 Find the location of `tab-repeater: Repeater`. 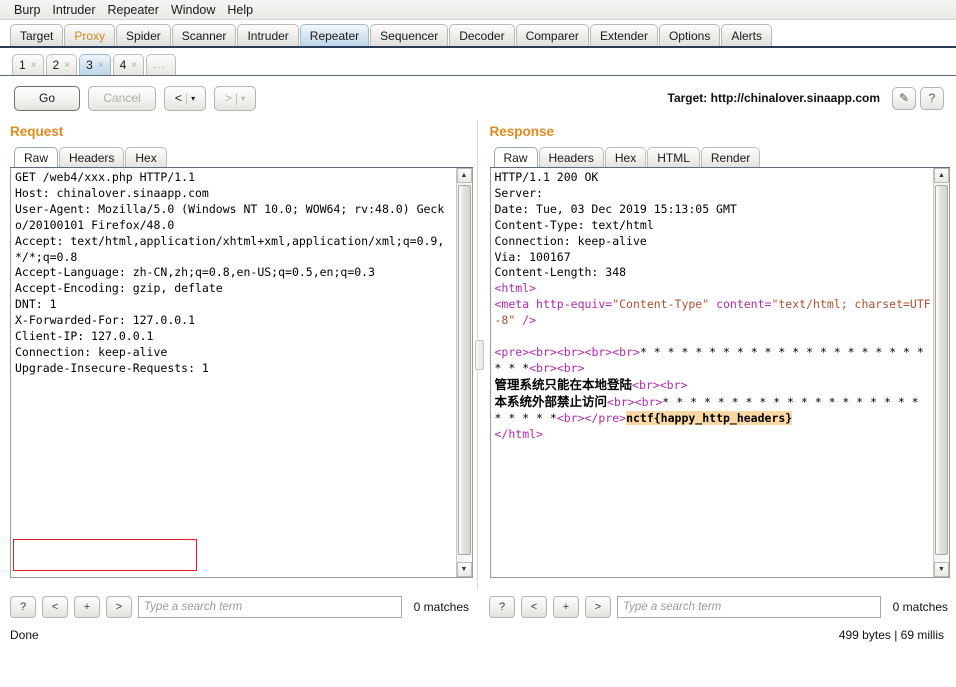

tab-repeater: Repeater is located at coordinates (334, 35).